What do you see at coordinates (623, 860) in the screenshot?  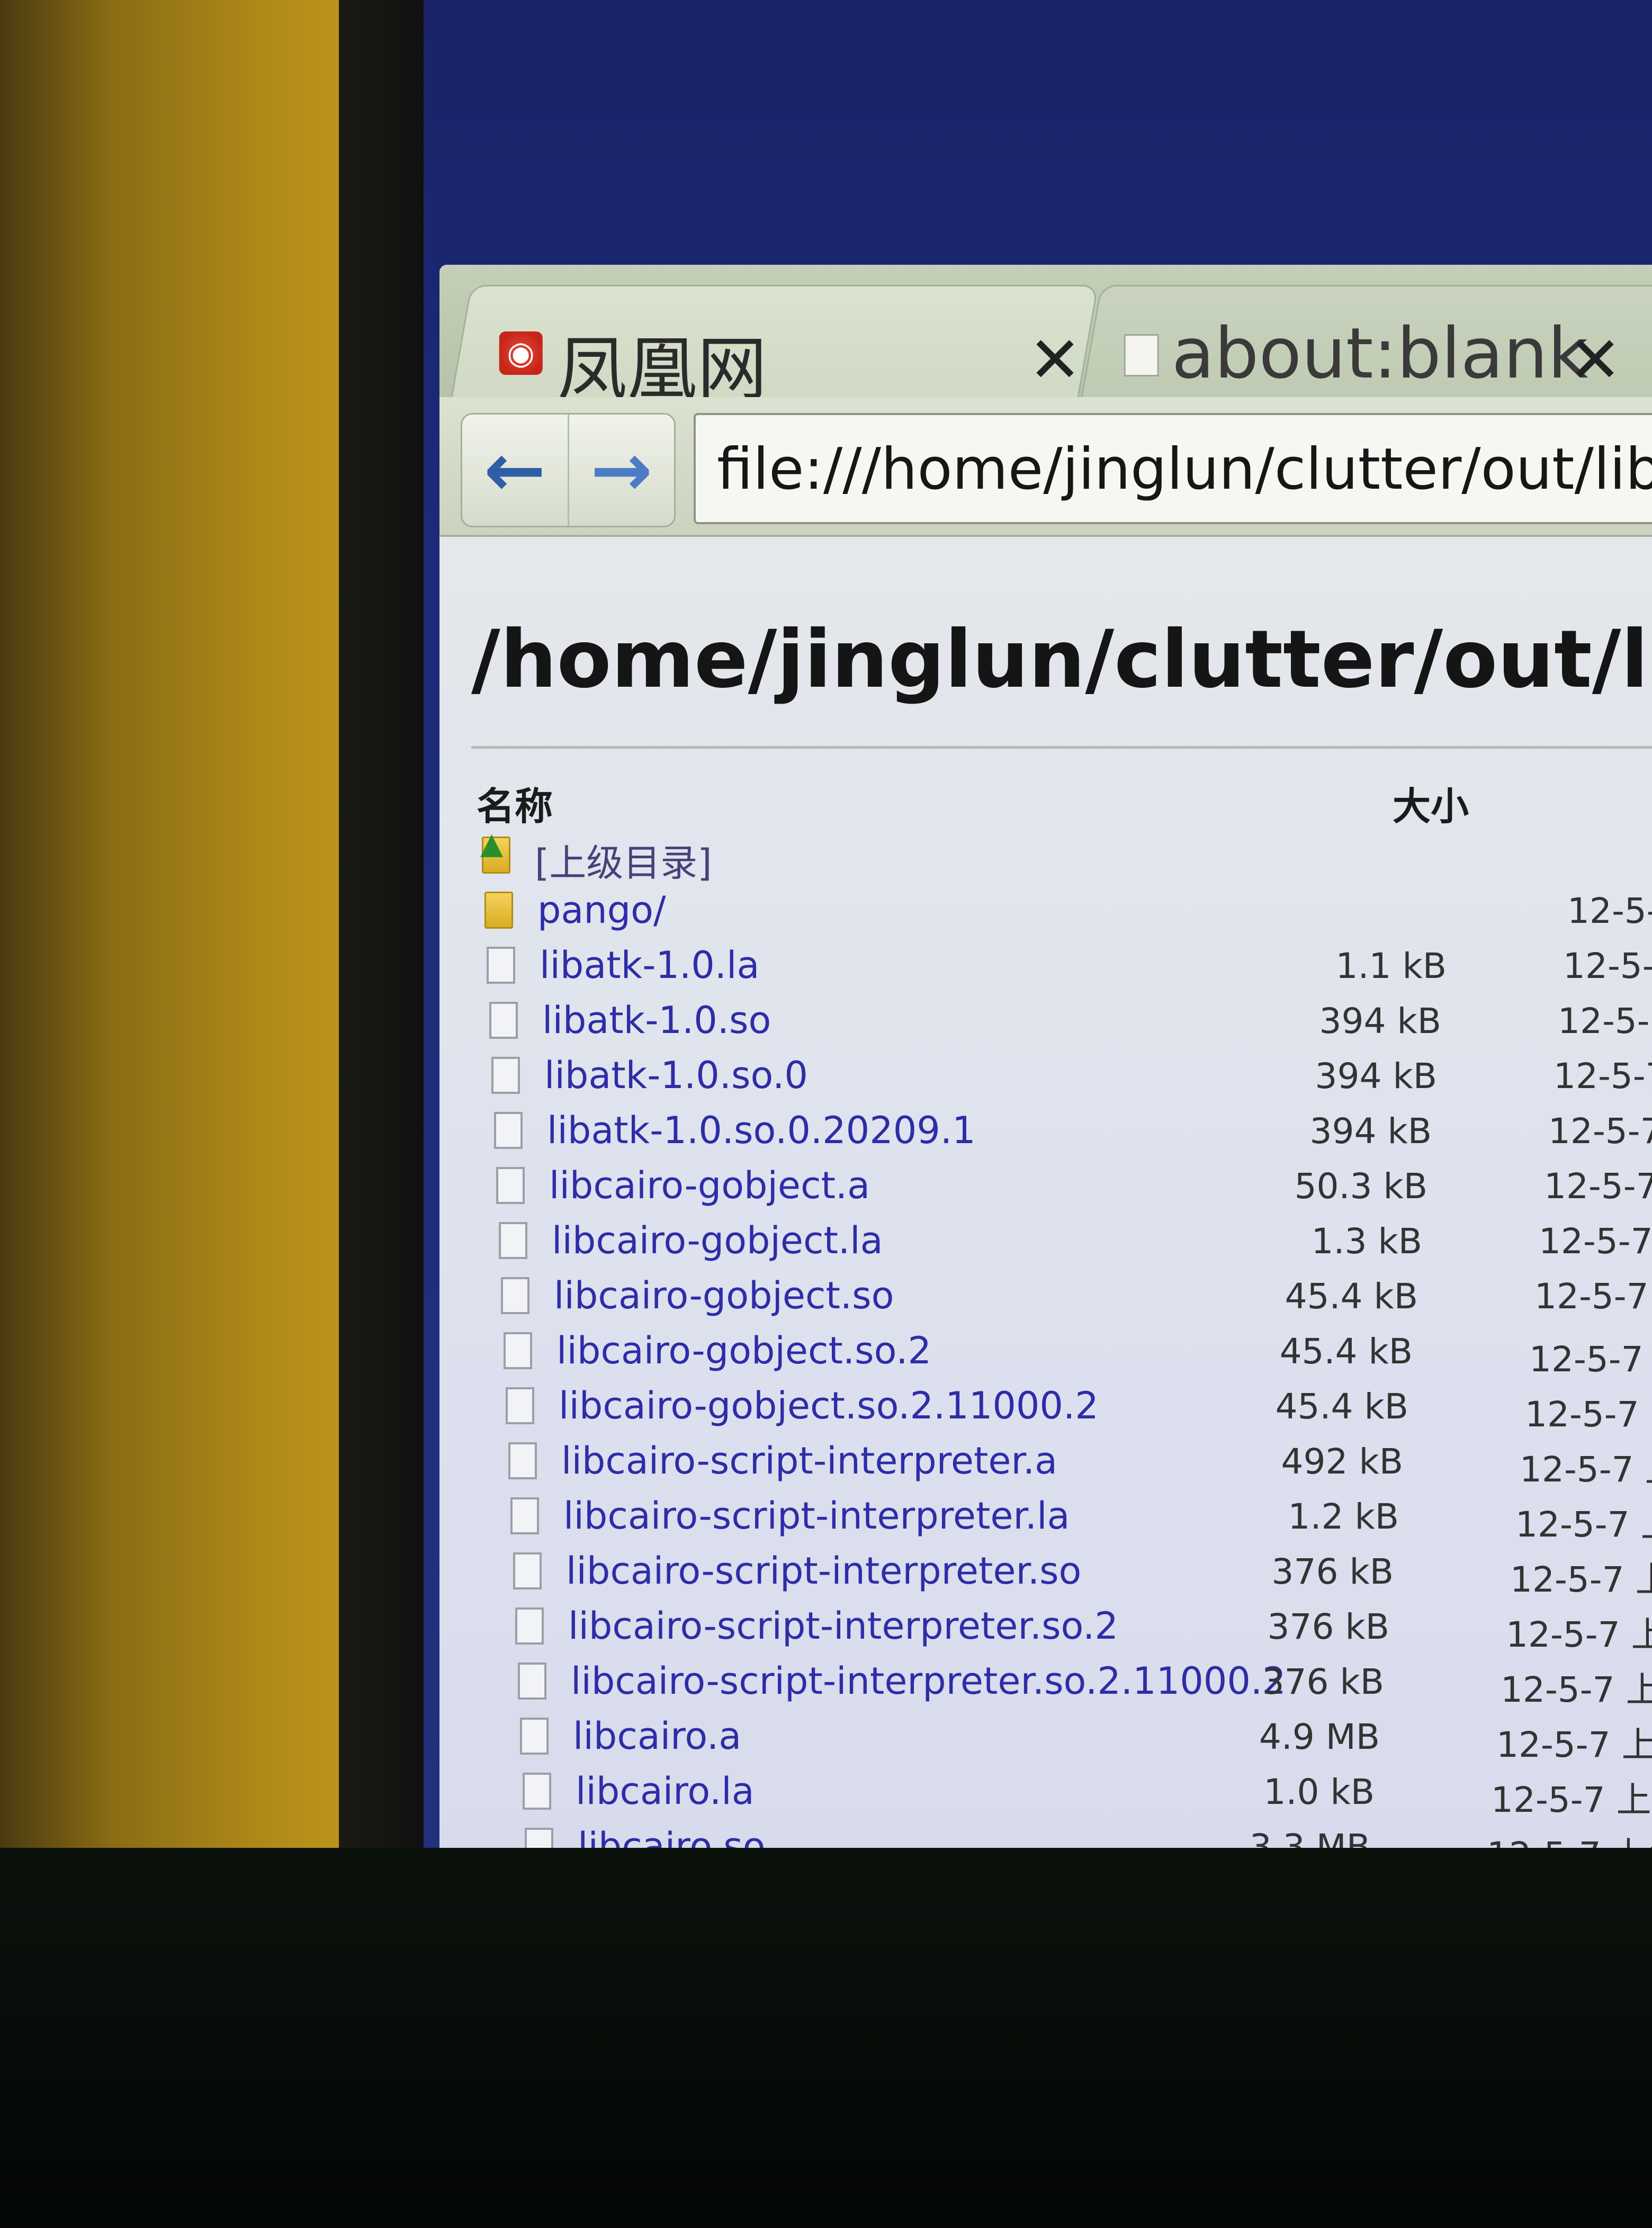 I see `file-name-link: [上级目录]` at bounding box center [623, 860].